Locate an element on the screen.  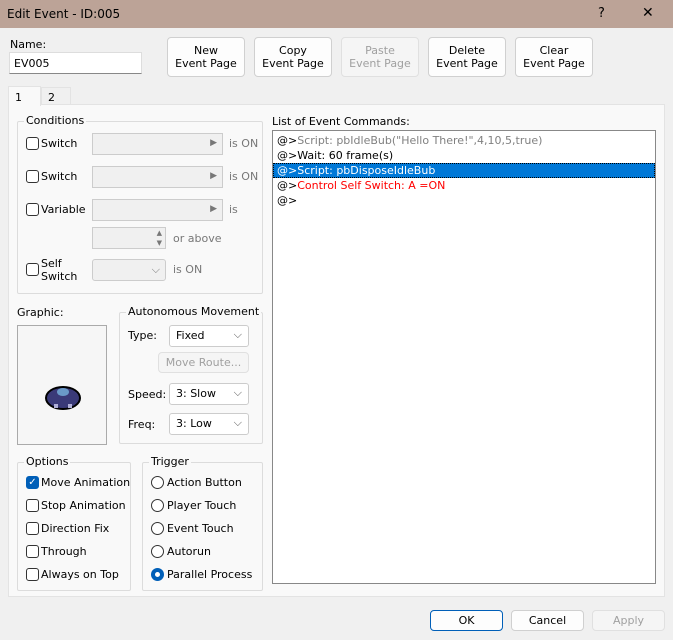
label: Copy is located at coordinates (293, 50).